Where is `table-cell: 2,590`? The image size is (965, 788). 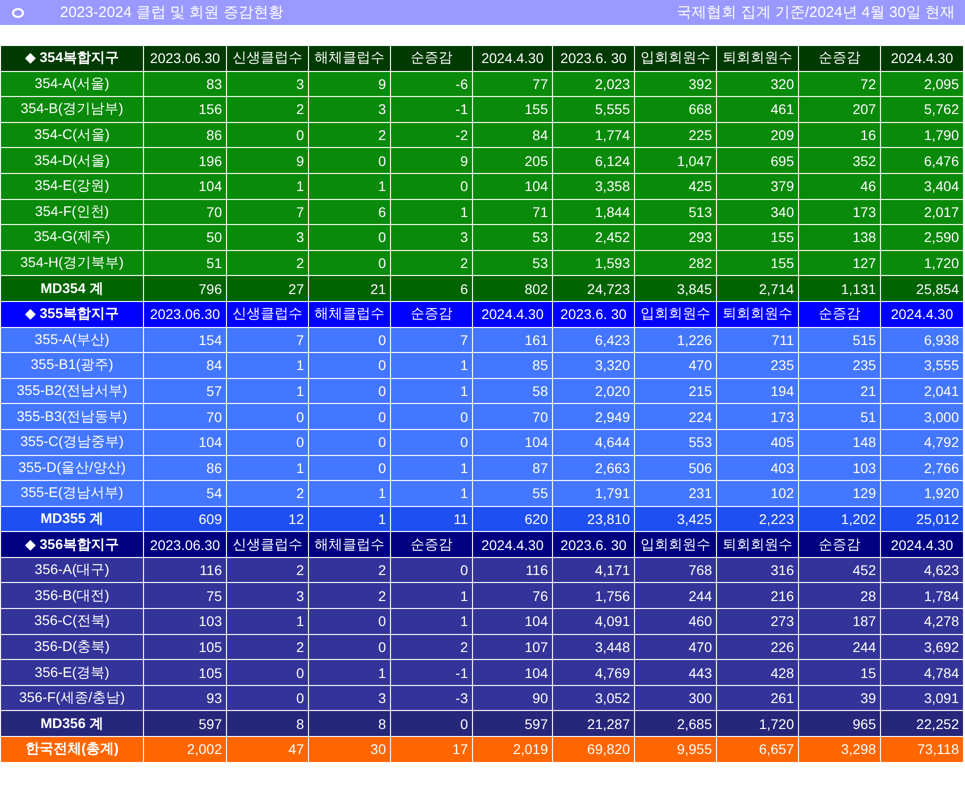
table-cell: 2,590 is located at coordinates (922, 237).